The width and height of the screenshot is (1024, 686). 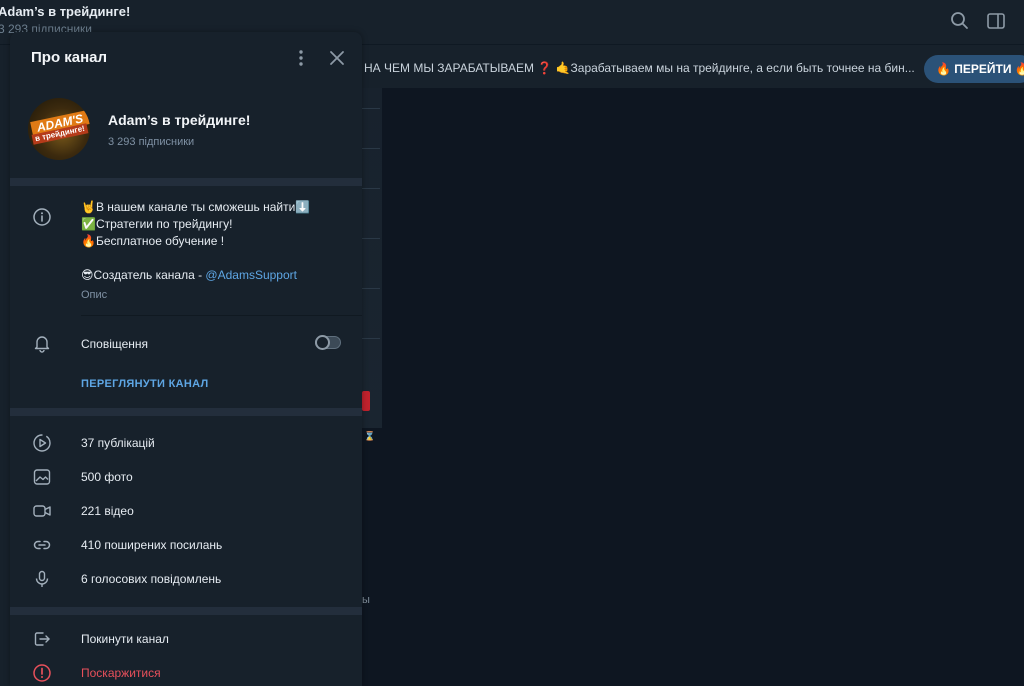 I want to click on description-creator-text: 😎Создатель канала -, so click(x=143, y=275).